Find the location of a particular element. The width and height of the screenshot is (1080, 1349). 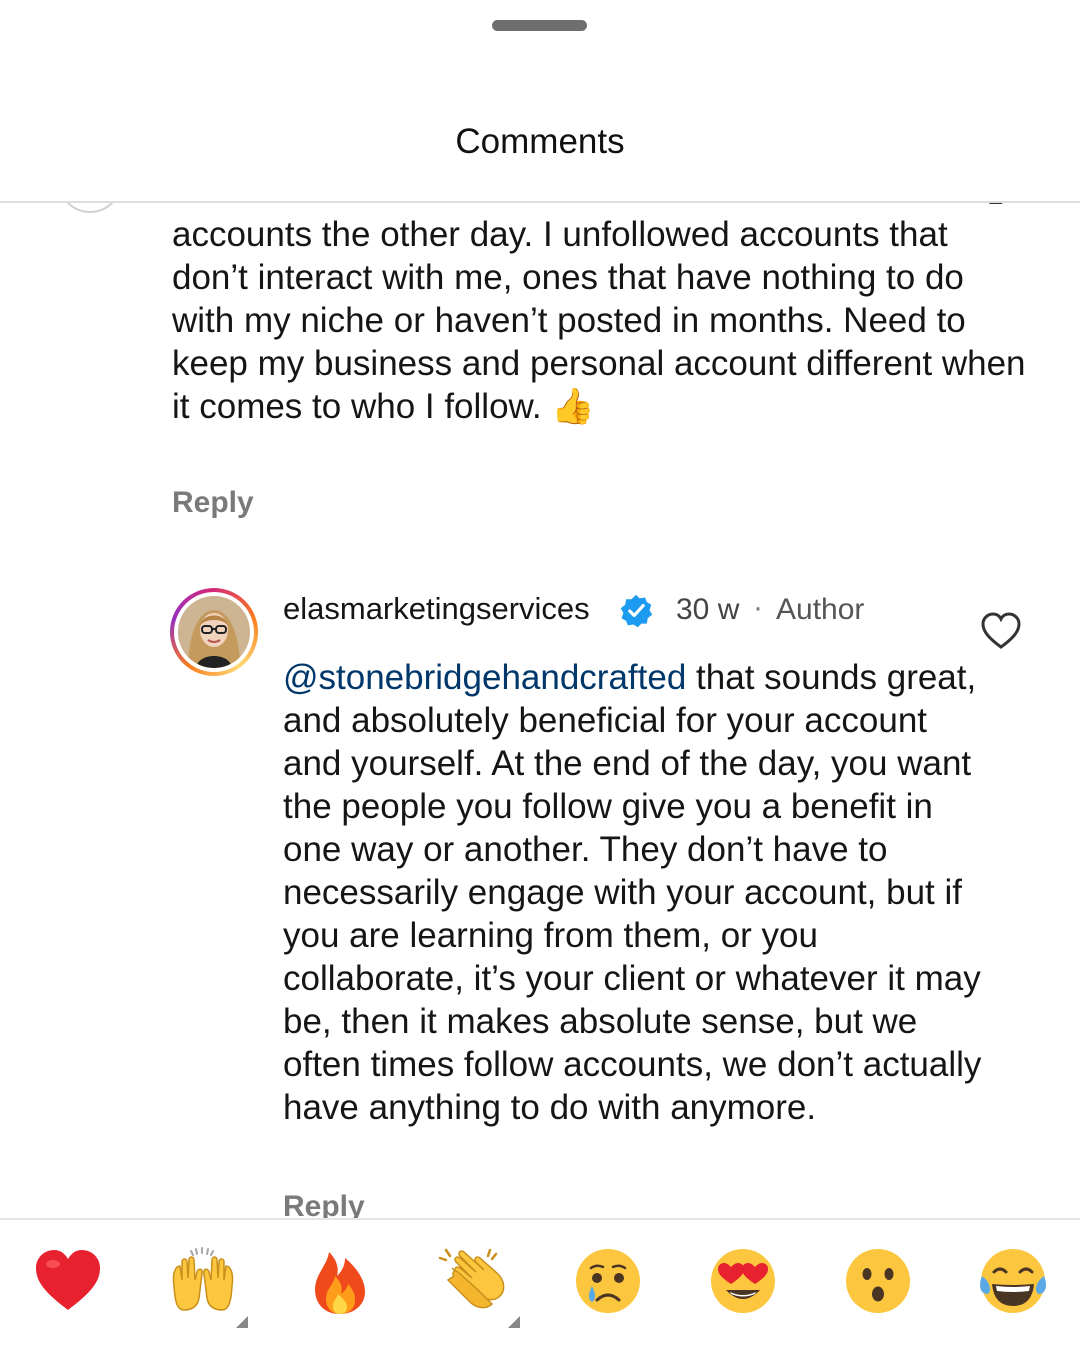

skin-tone-indicator is located at coordinates (242, 1322).